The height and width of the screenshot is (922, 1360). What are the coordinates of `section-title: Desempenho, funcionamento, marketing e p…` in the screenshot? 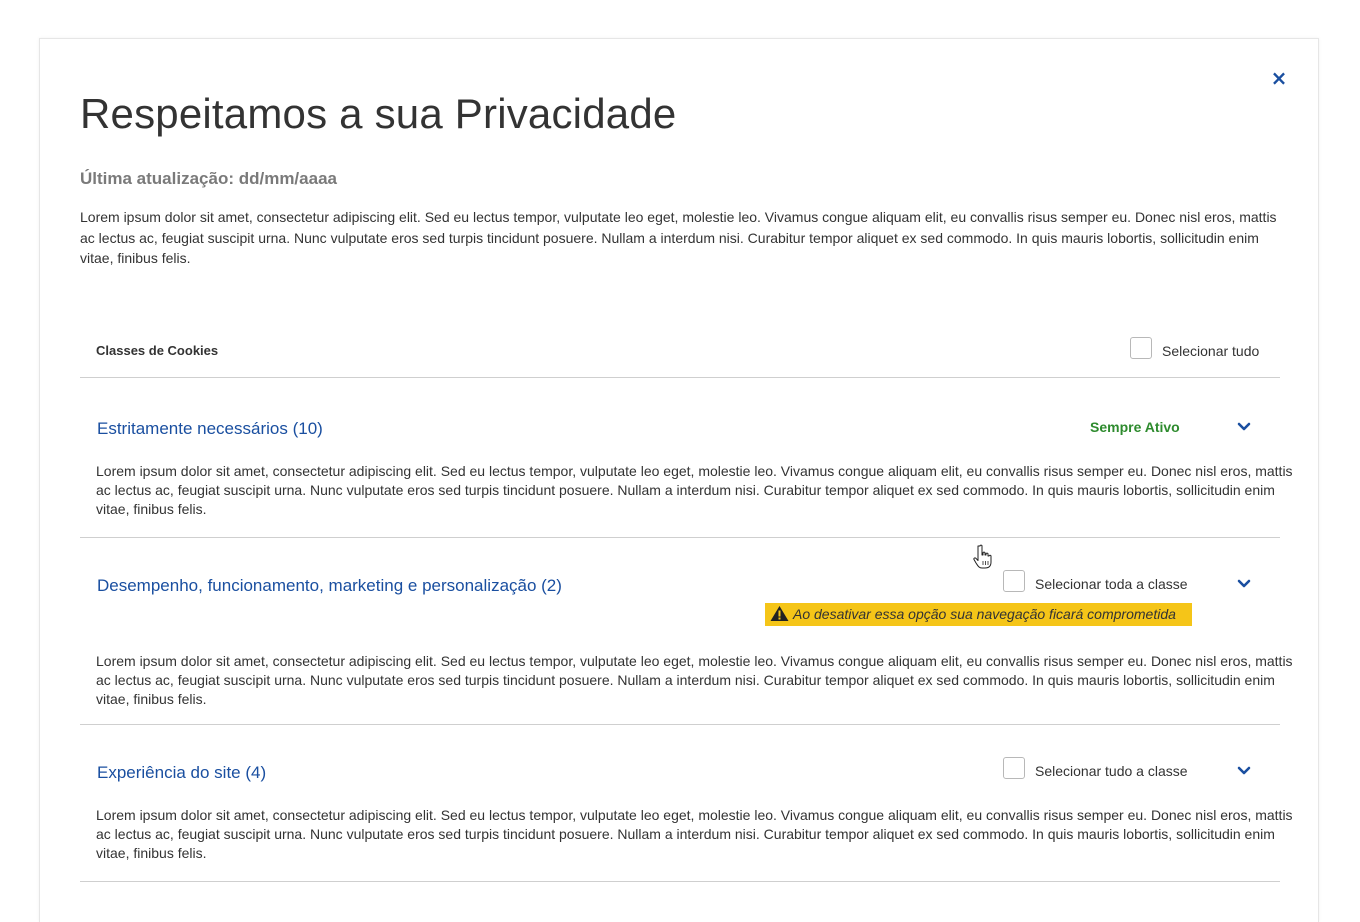 It's located at (329, 586).